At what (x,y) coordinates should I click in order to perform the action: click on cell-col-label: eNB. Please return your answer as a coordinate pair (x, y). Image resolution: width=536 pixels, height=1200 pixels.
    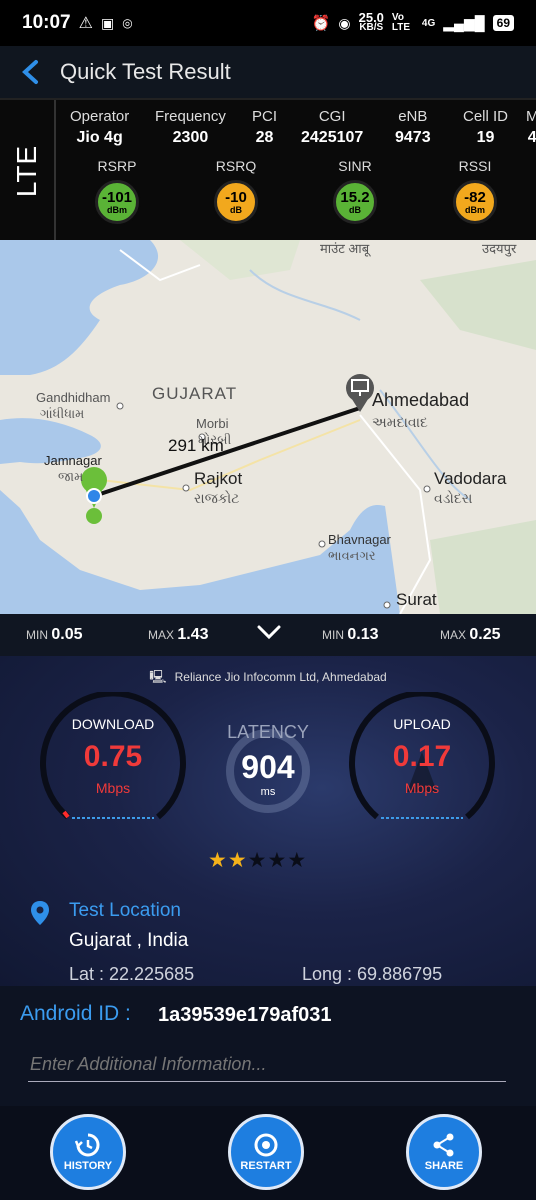
    Looking at the image, I should click on (413, 116).